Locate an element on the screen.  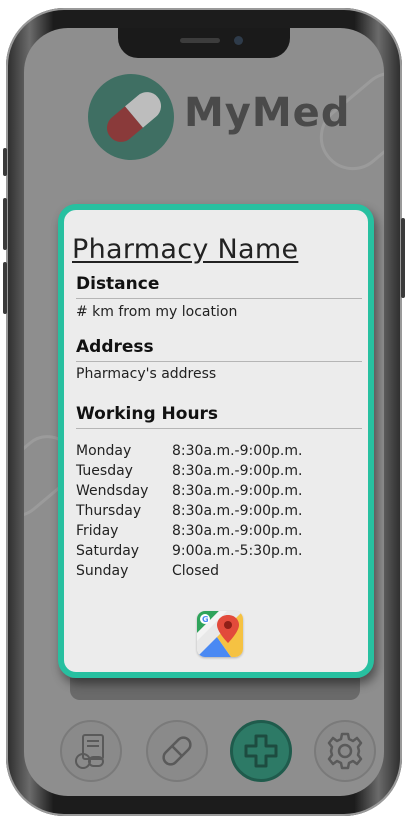
logo-circle is located at coordinates (131, 117).